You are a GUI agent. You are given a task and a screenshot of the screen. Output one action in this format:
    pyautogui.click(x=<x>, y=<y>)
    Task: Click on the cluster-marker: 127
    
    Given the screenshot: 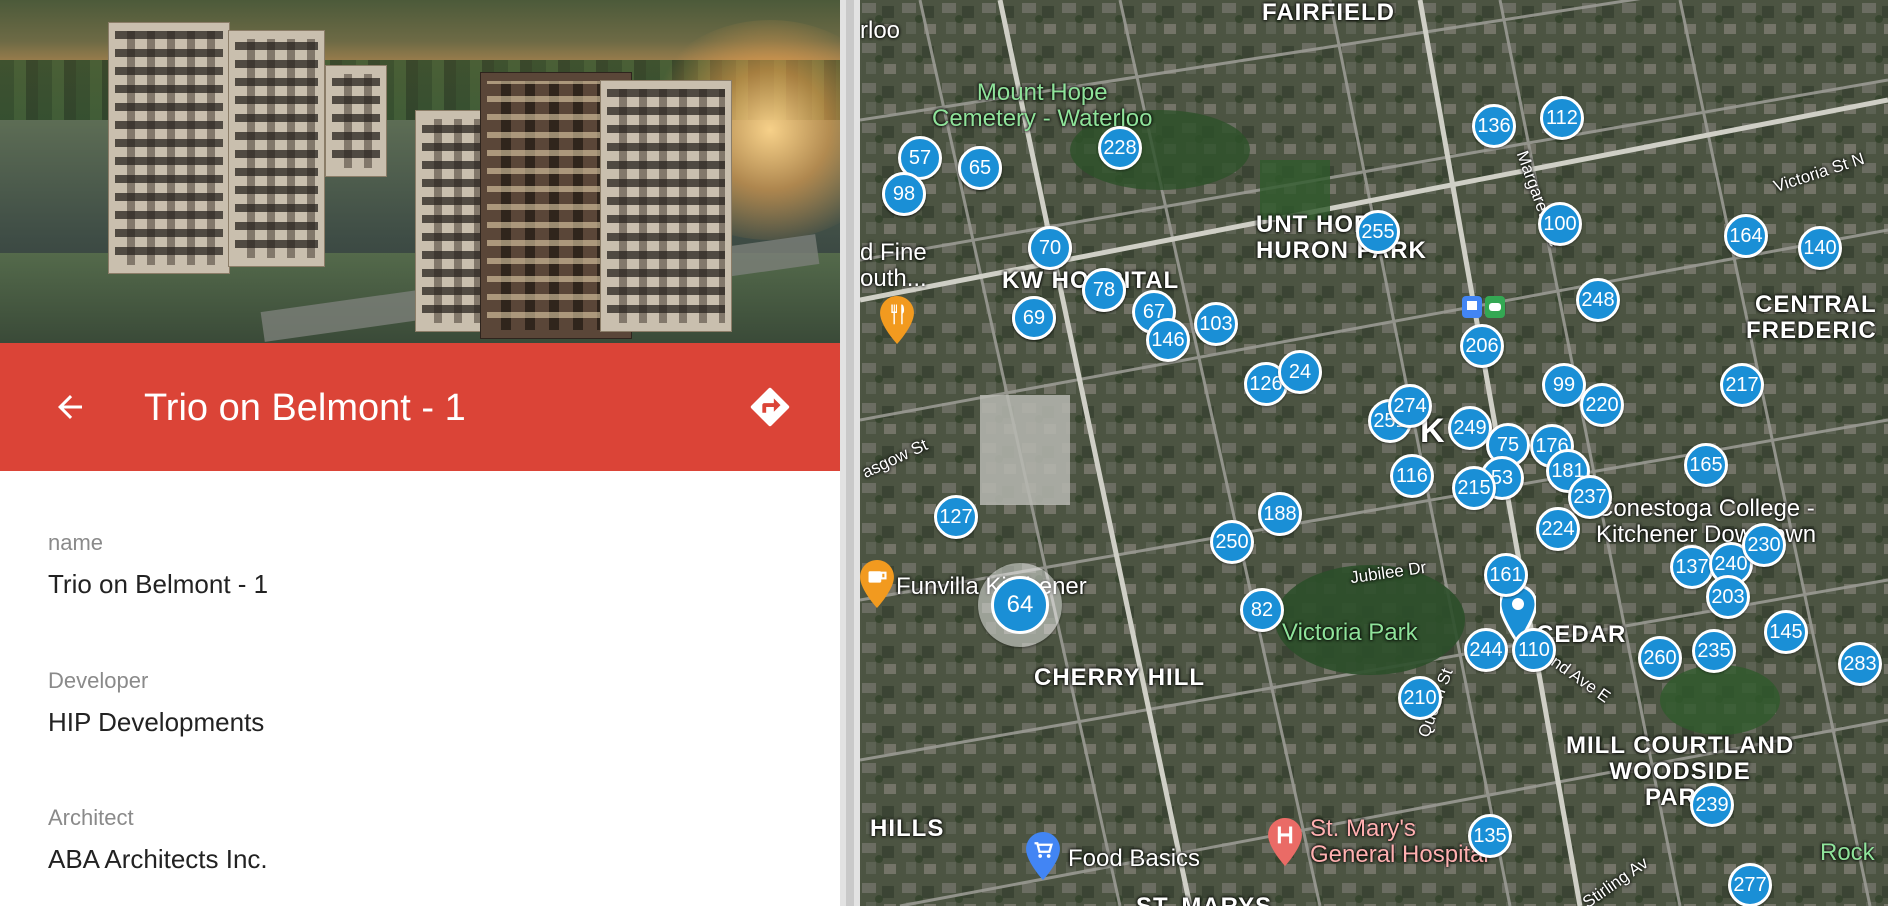 What is the action you would take?
    pyautogui.click(x=956, y=517)
    